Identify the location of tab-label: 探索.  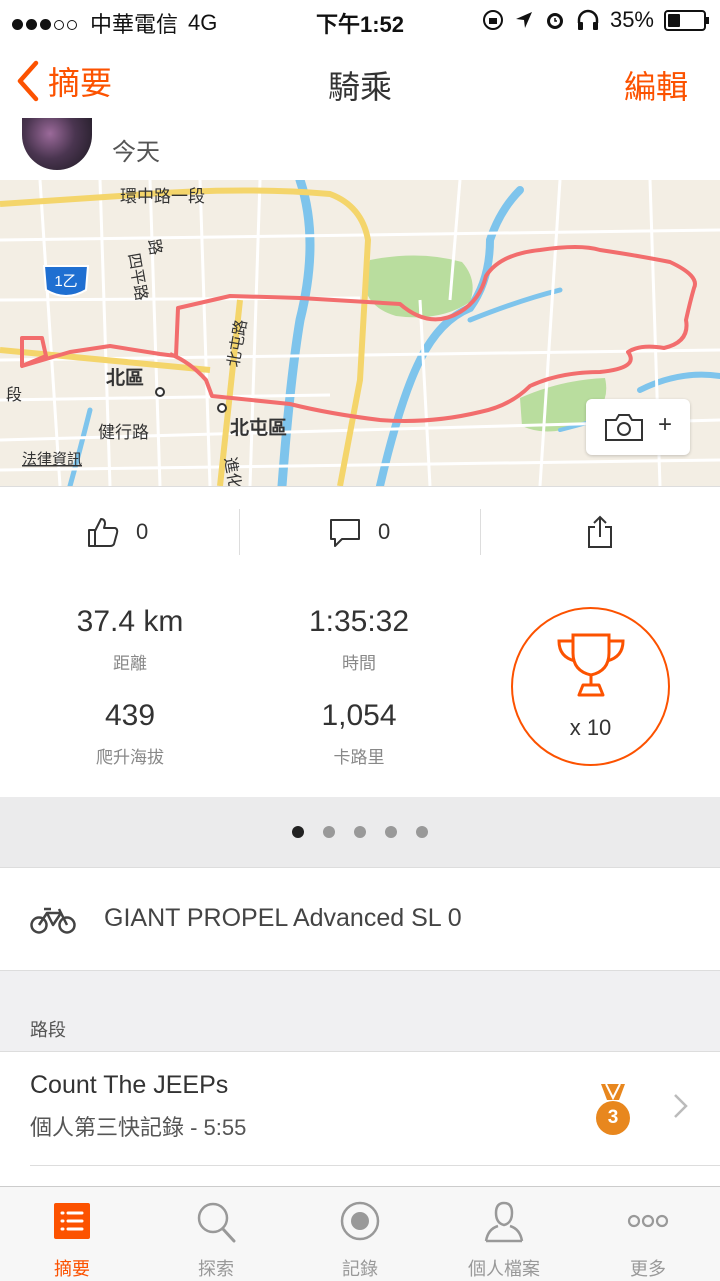
(216, 1269).